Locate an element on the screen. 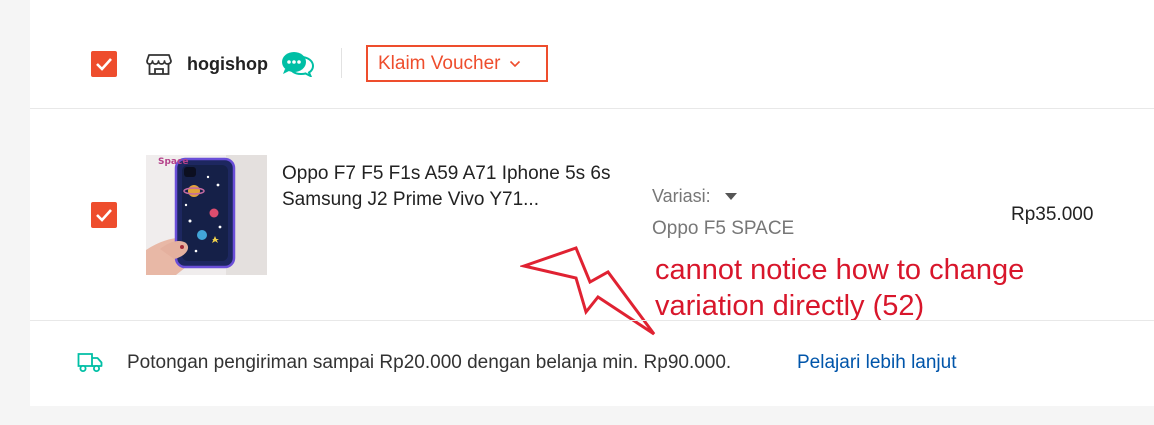  shop-name: hogishop is located at coordinates (227, 64).